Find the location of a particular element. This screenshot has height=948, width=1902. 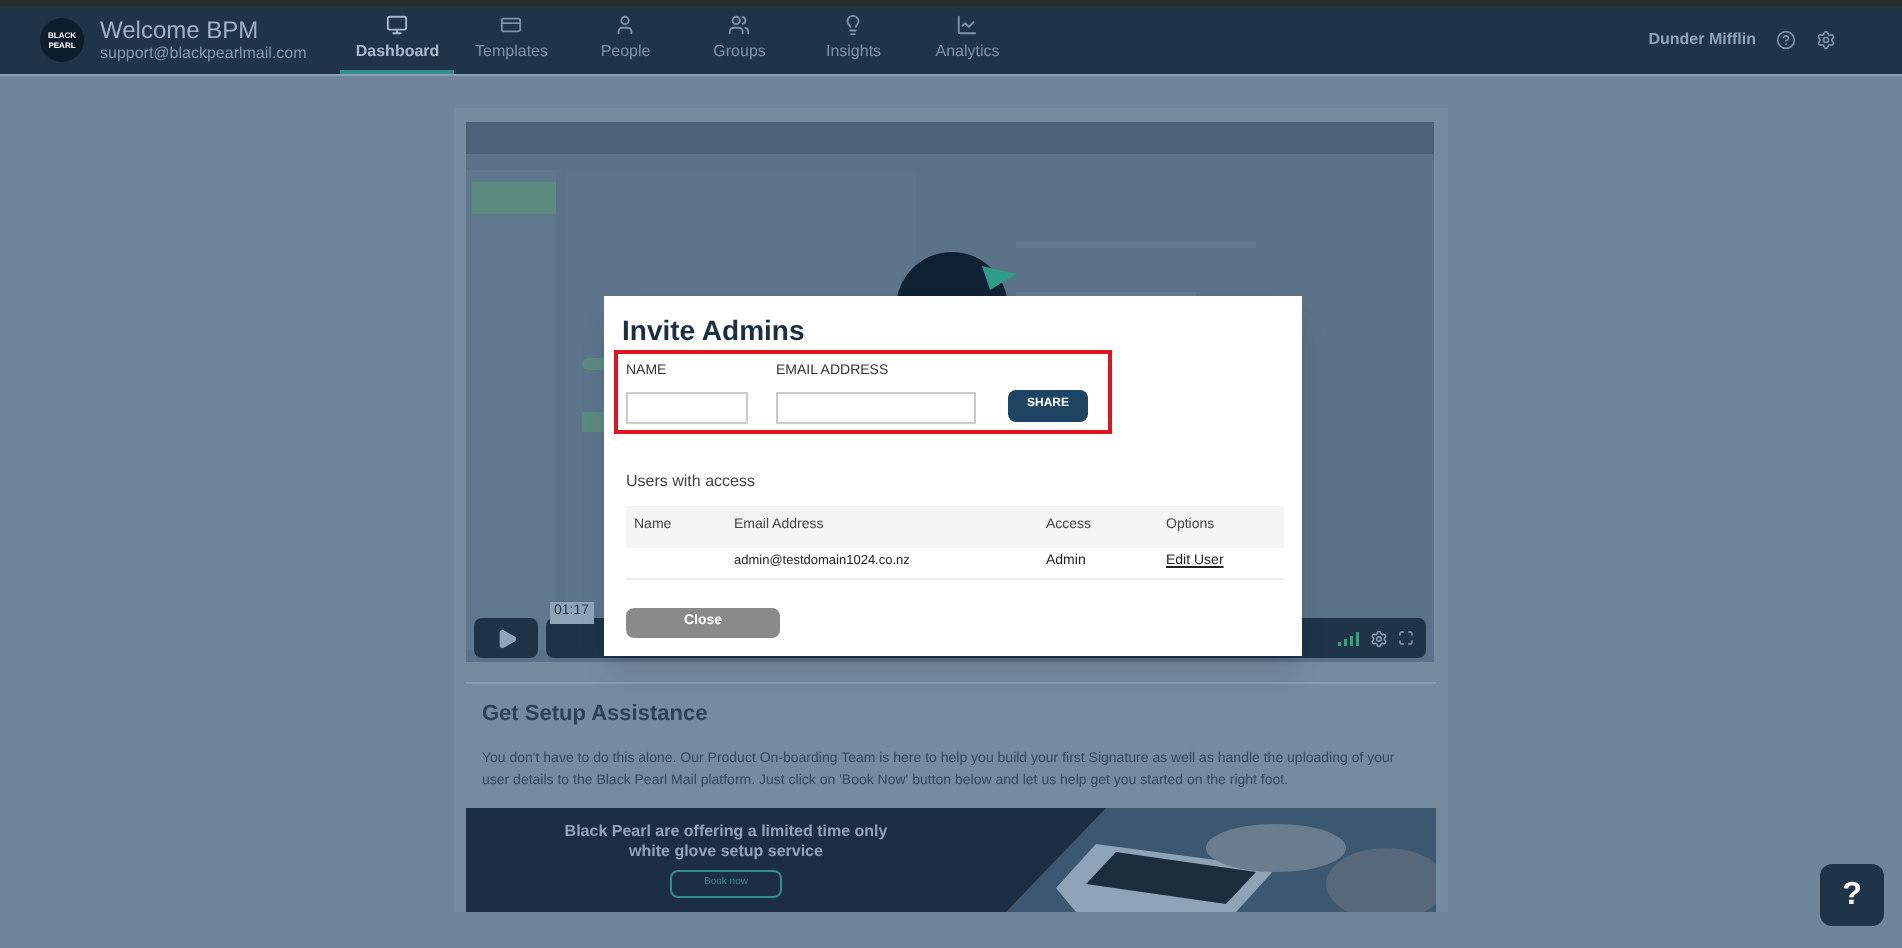

account-name: Dunder Mifflin is located at coordinates (1702, 40).